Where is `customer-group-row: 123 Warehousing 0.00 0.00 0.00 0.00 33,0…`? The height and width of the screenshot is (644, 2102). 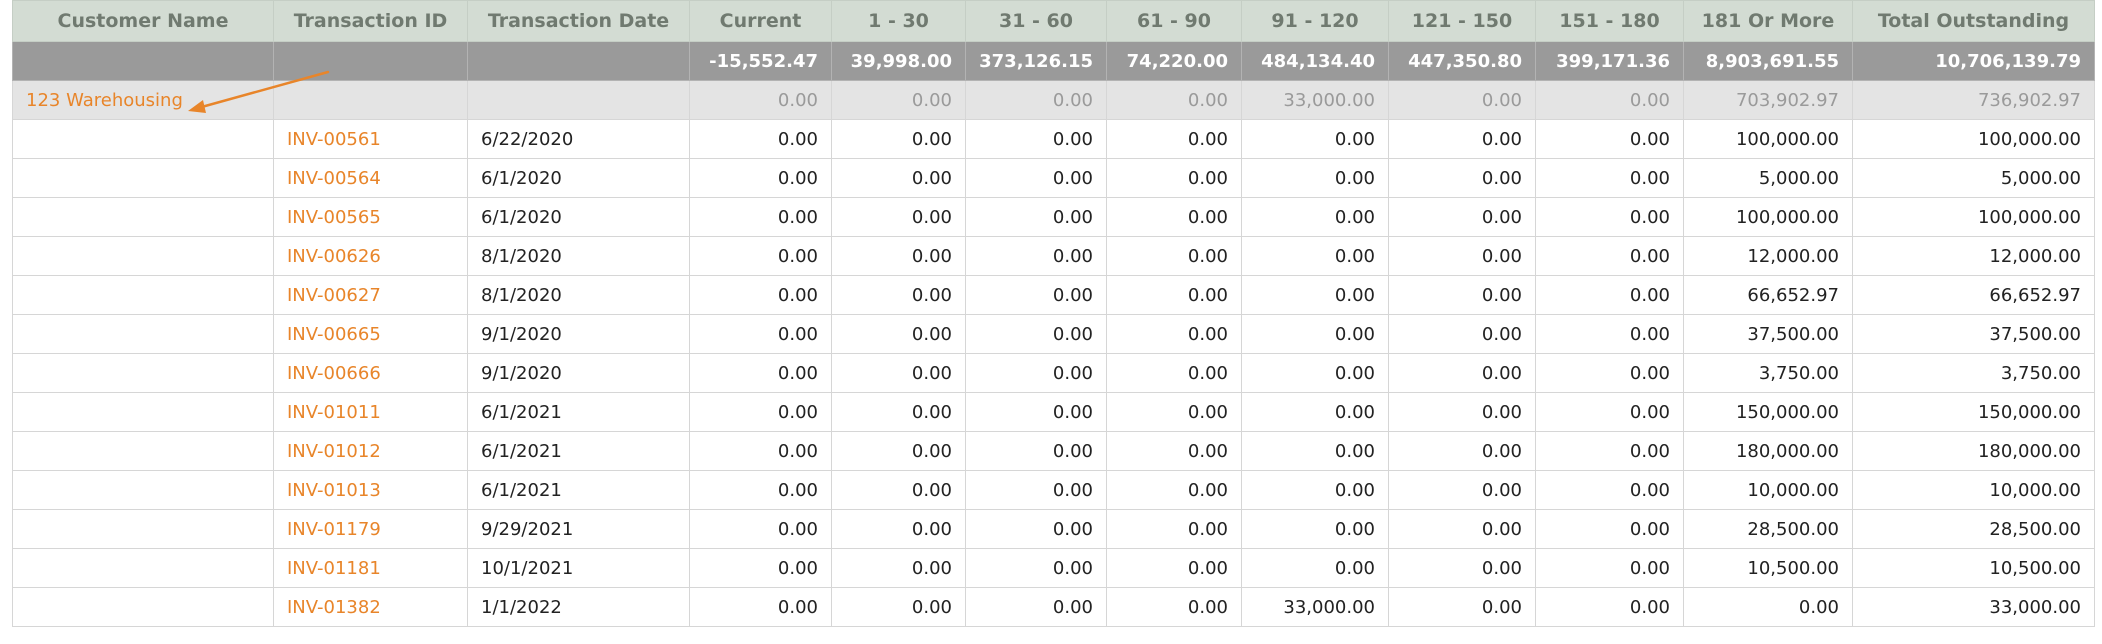
customer-group-row: 123 Warehousing 0.00 0.00 0.00 0.00 33,0… is located at coordinates (1053, 100).